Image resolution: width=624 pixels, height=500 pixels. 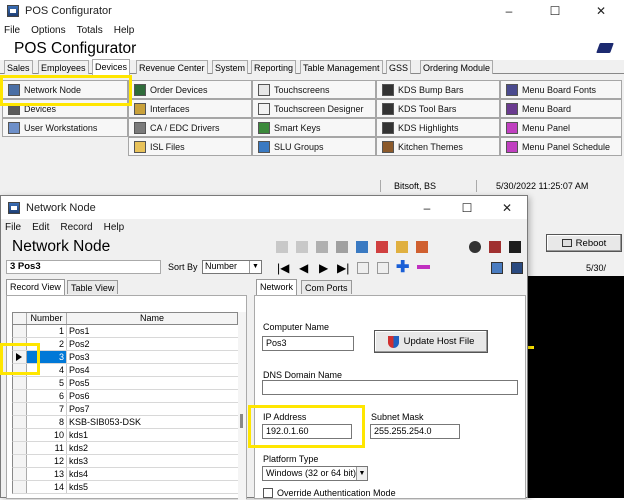 I want to click on ca-edc-drivers-button: CA / EDC Drivers, so click(x=190, y=127).